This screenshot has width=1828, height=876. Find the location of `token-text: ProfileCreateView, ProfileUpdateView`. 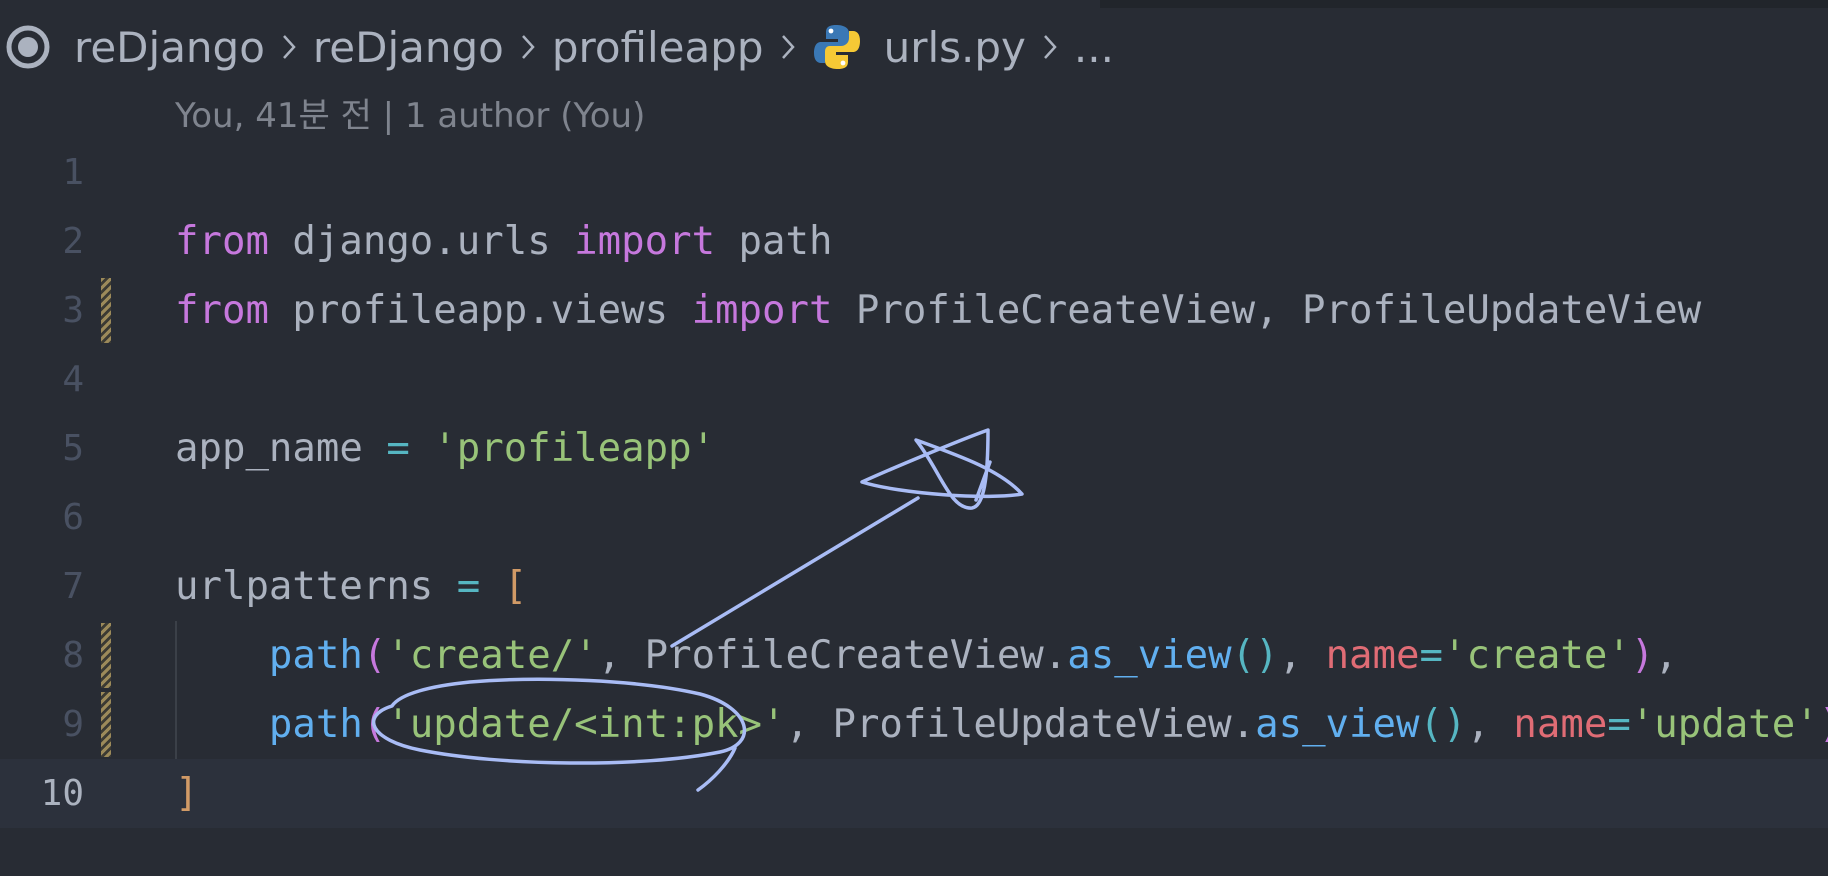

token-text: ProfileCreateView, ProfileUpdateView is located at coordinates (1267, 310).